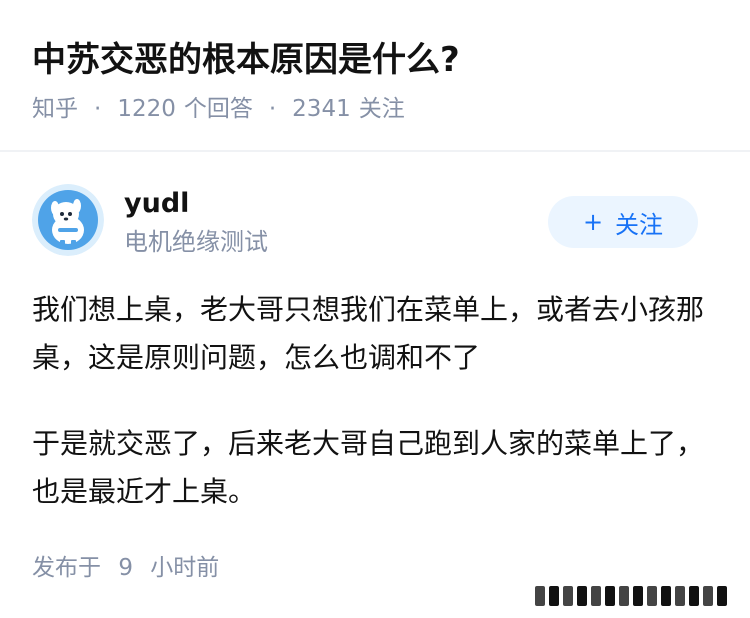 This screenshot has height=618, width=750. What do you see at coordinates (55, 109) in the screenshot?
I see `source-label: 知乎` at bounding box center [55, 109].